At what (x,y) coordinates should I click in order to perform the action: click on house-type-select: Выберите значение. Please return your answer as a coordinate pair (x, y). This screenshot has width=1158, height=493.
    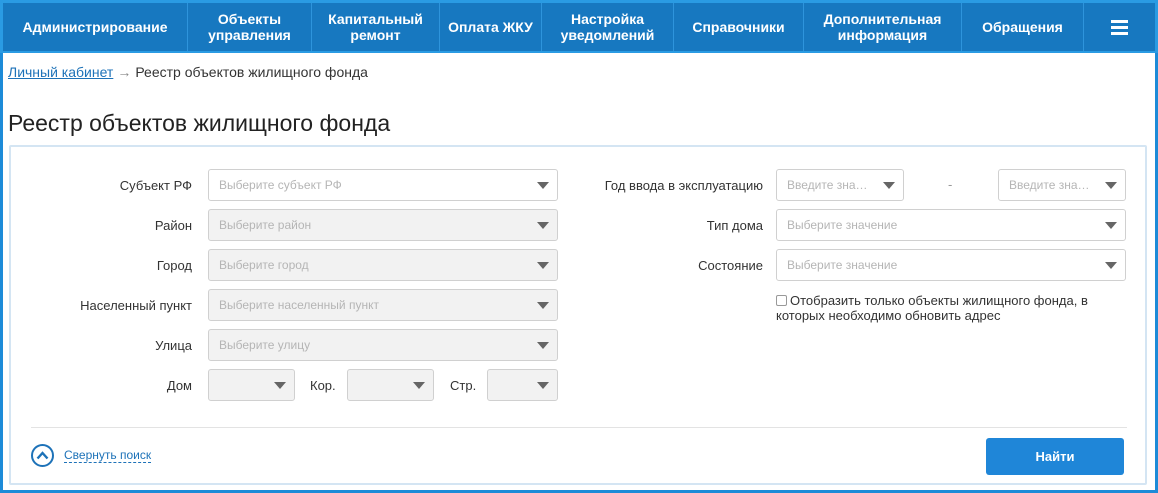
    Looking at the image, I should click on (951, 225).